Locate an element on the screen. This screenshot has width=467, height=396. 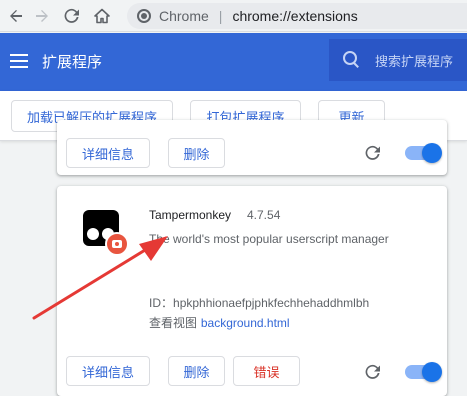
extension-version: 4.7.54 is located at coordinates (264, 215).